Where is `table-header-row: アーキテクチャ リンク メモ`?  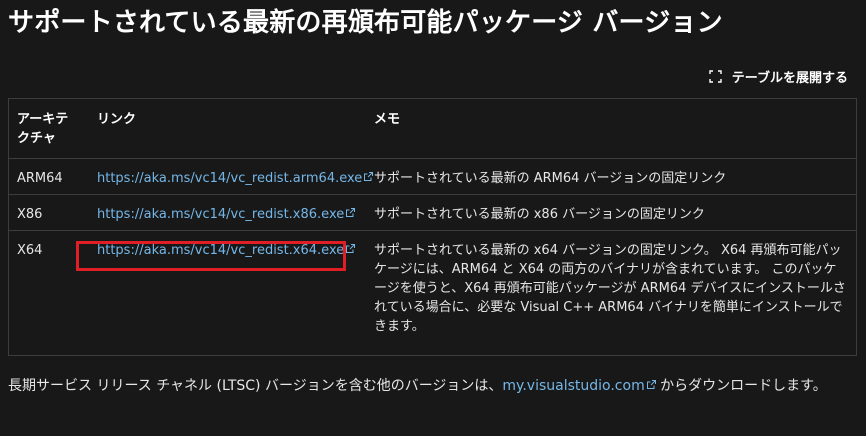 table-header-row: アーキテクチャ リンク メモ is located at coordinates (432, 128).